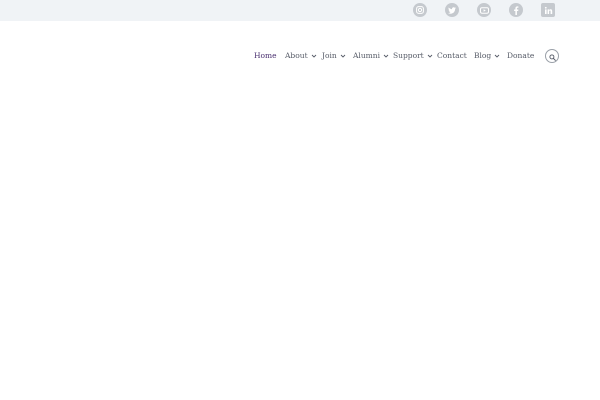 Image resolution: width=600 pixels, height=400 pixels. I want to click on nav-item-label: Alumni, so click(366, 55).